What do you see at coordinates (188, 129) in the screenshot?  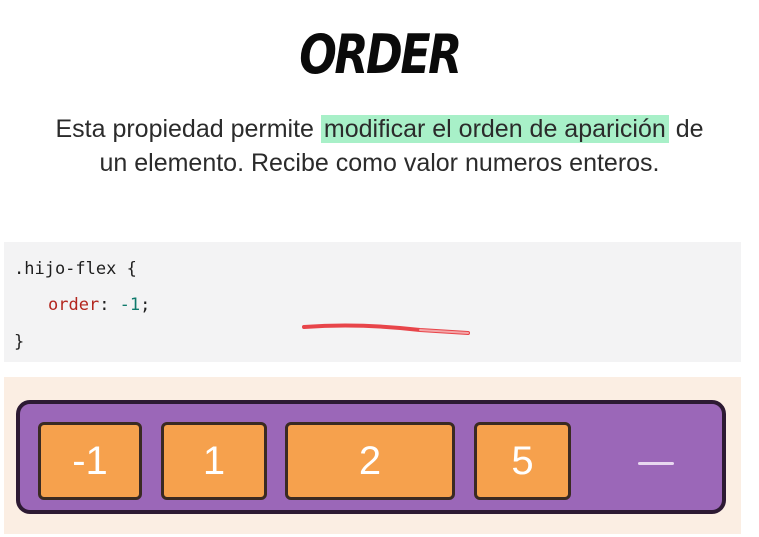 I see `description-text-before: Esta propiedad permite` at bounding box center [188, 129].